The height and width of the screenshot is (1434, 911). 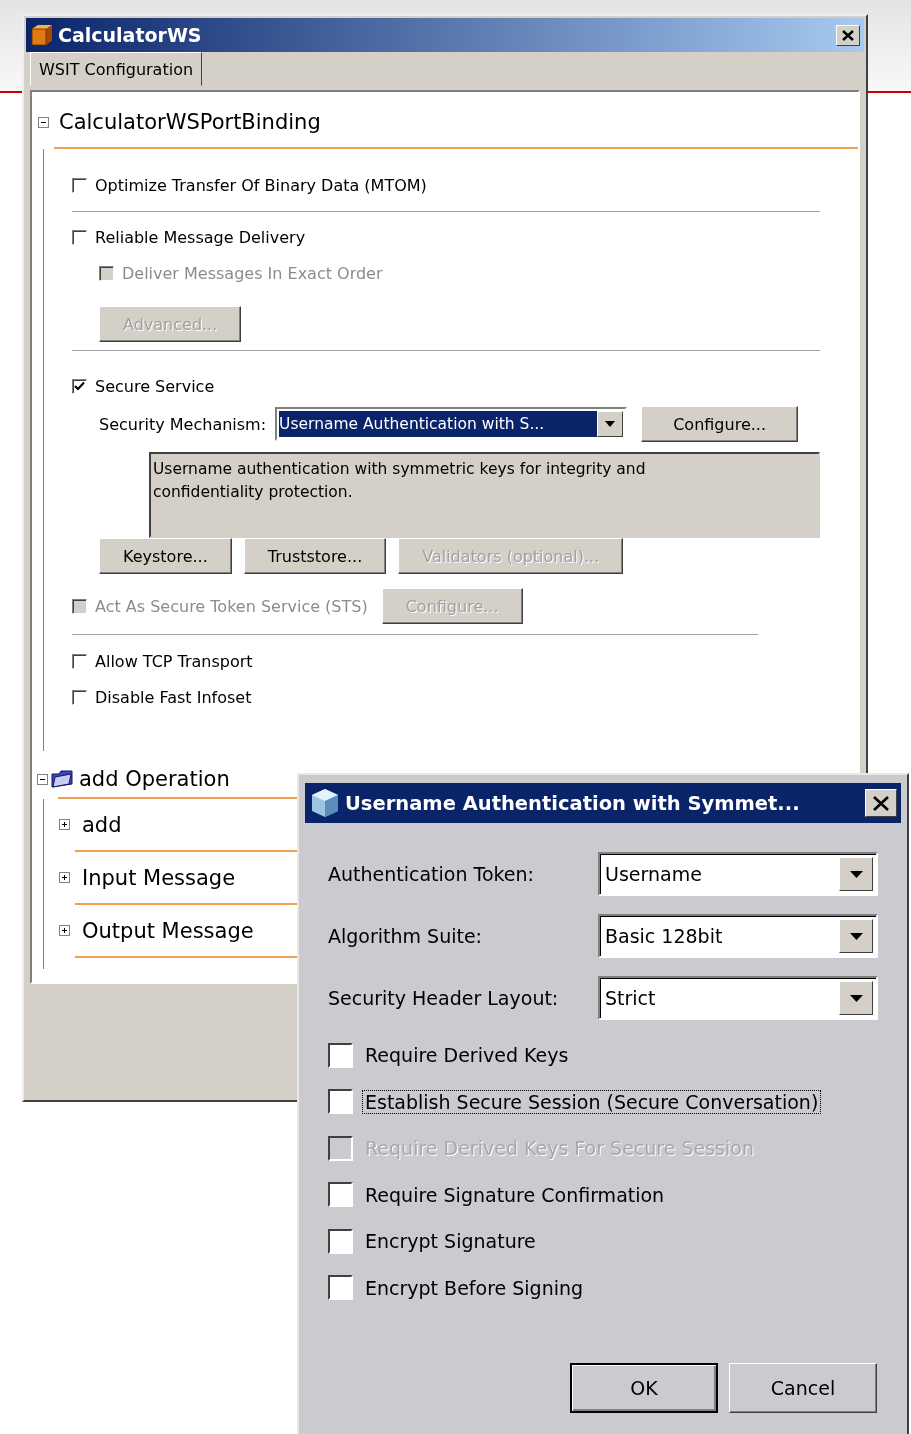 What do you see at coordinates (190, 122) in the screenshot?
I see `tree-node-label: CalculatorWSPortBinding` at bounding box center [190, 122].